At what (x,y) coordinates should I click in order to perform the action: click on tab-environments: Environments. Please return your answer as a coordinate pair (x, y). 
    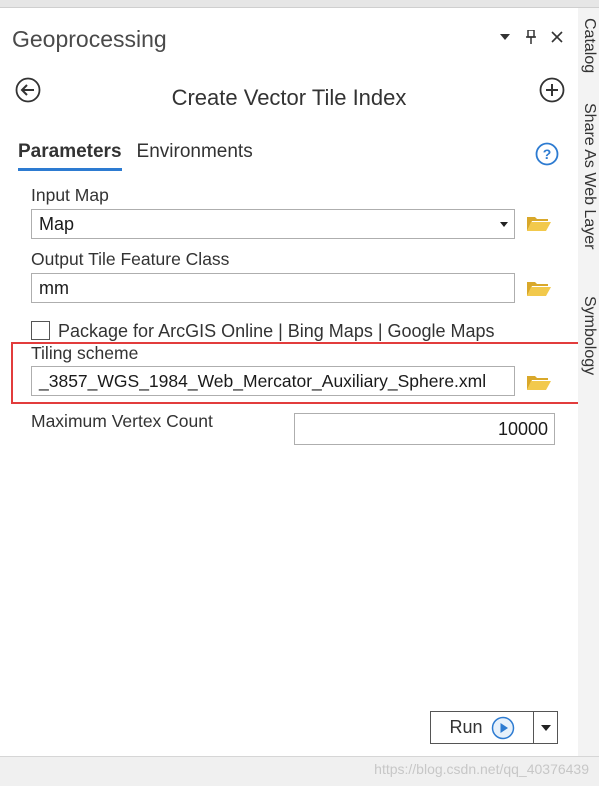
    Looking at the image, I should click on (195, 156).